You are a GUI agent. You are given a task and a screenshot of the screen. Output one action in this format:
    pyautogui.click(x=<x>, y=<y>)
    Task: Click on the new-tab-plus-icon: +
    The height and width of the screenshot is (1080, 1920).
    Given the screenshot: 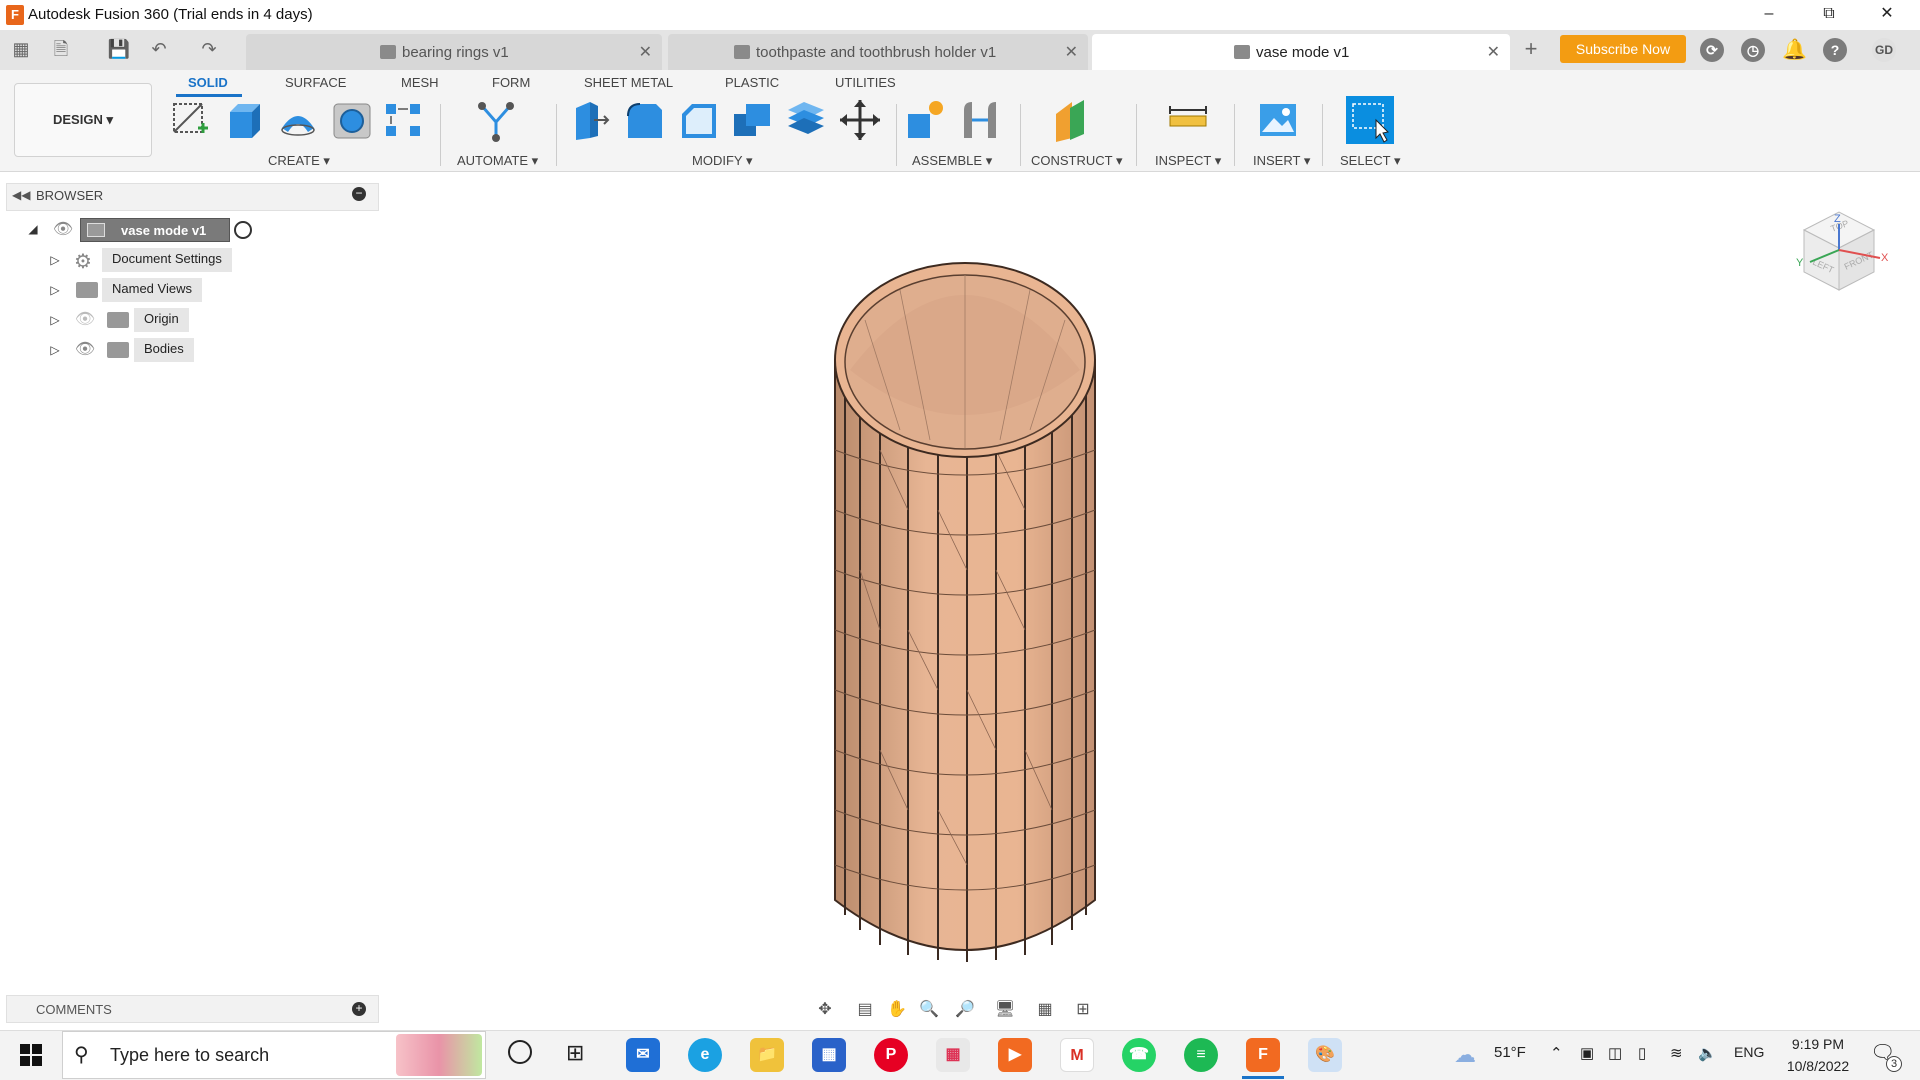 What is the action you would take?
    pyautogui.click(x=1531, y=49)
    